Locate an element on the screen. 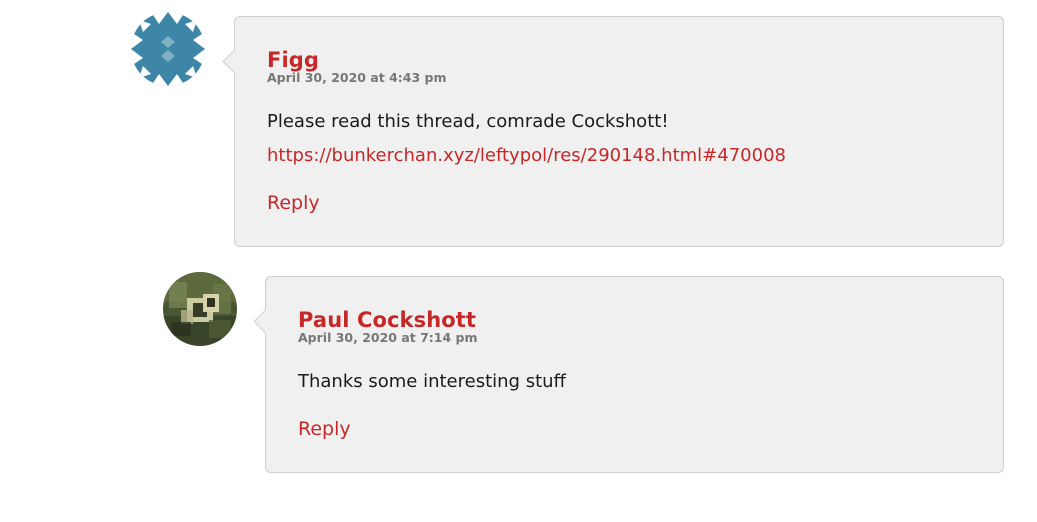 Image resolution: width=1037 pixels, height=522 pixels. comment-text: Thanks some interesting stuff is located at coordinates (432, 381).